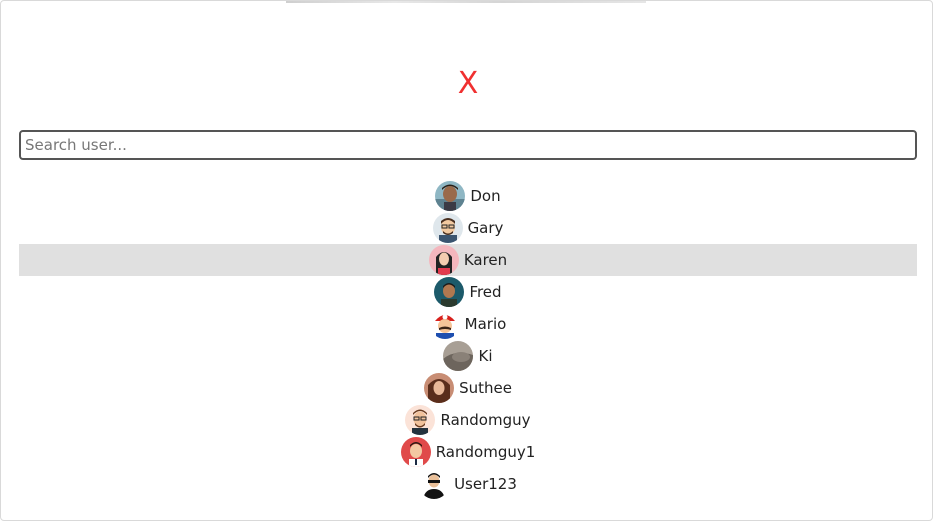 Image resolution: width=933 pixels, height=521 pixels. I want to click on user123-avatar-icon, so click(434, 484).